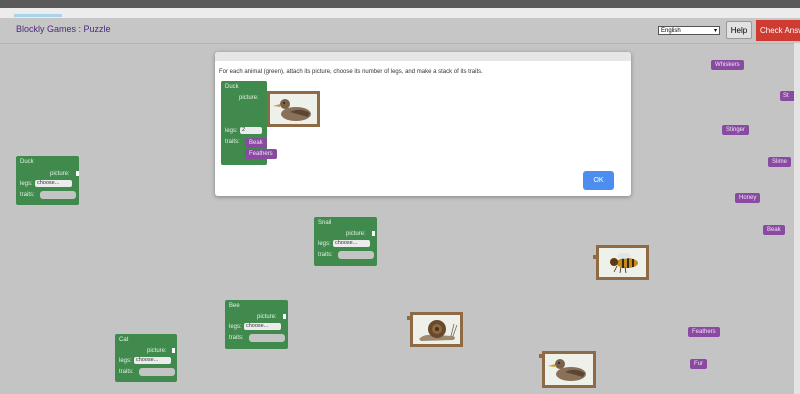 Image resolution: width=800 pixels, height=394 pixels. What do you see at coordinates (325, 223) in the screenshot?
I see `animal-name: Snail` at bounding box center [325, 223].